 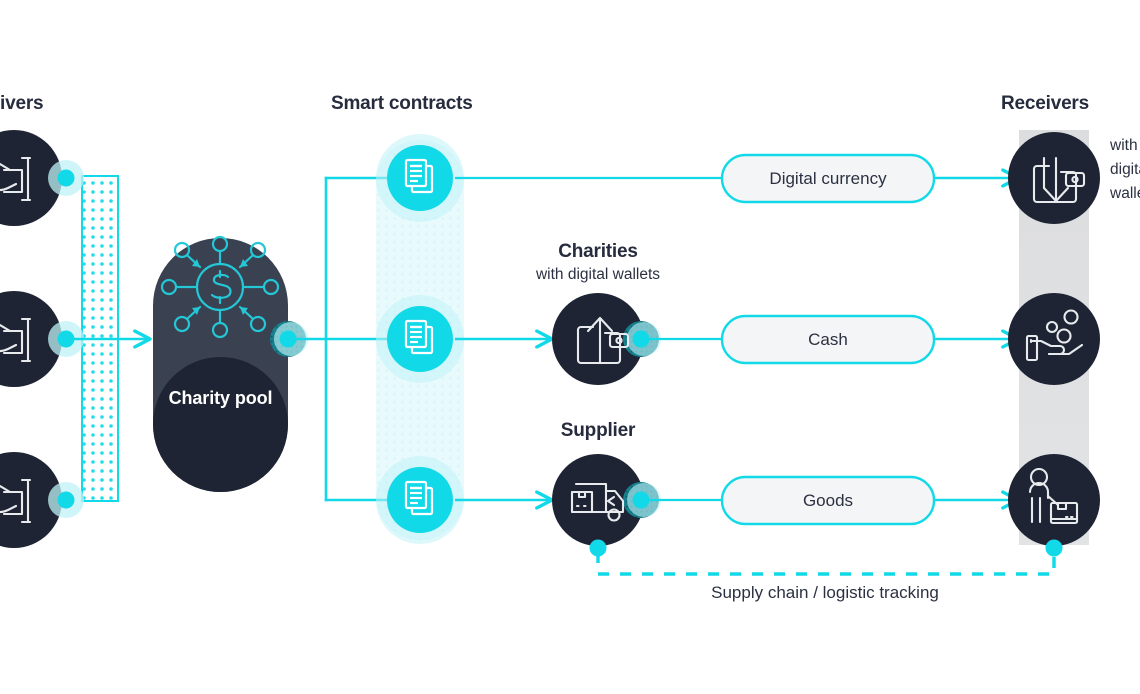 What do you see at coordinates (825, 592) in the screenshot?
I see `tracking-label: Supply chain / logistic tracking` at bounding box center [825, 592].